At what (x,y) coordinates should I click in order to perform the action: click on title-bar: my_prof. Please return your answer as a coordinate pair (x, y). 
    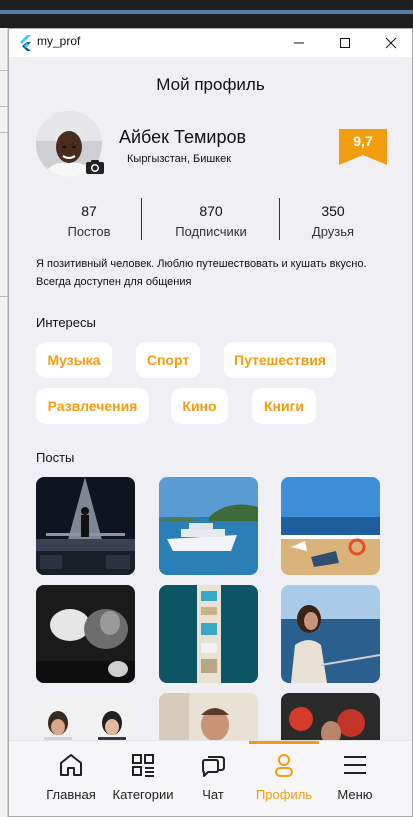
    Looking at the image, I should click on (210, 43).